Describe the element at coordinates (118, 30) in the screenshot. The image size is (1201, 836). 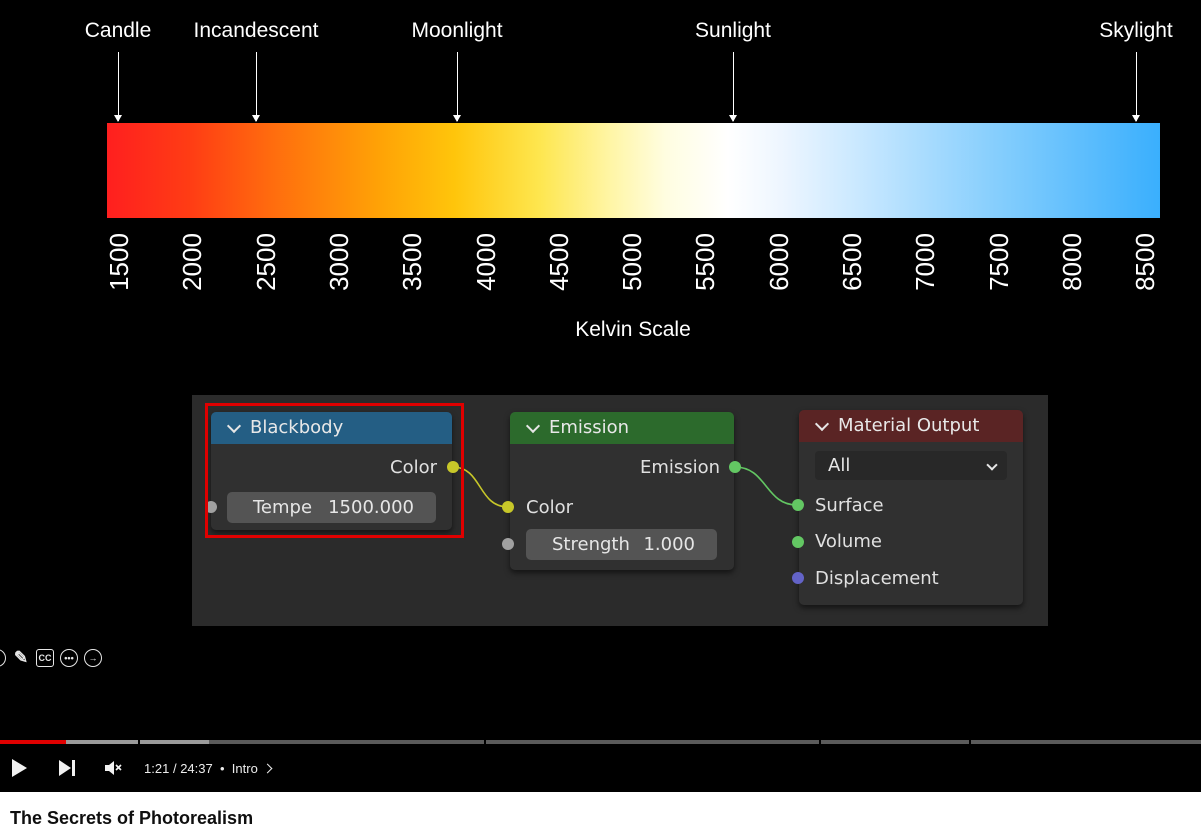
I see `source-label-candle: Candle` at that location.